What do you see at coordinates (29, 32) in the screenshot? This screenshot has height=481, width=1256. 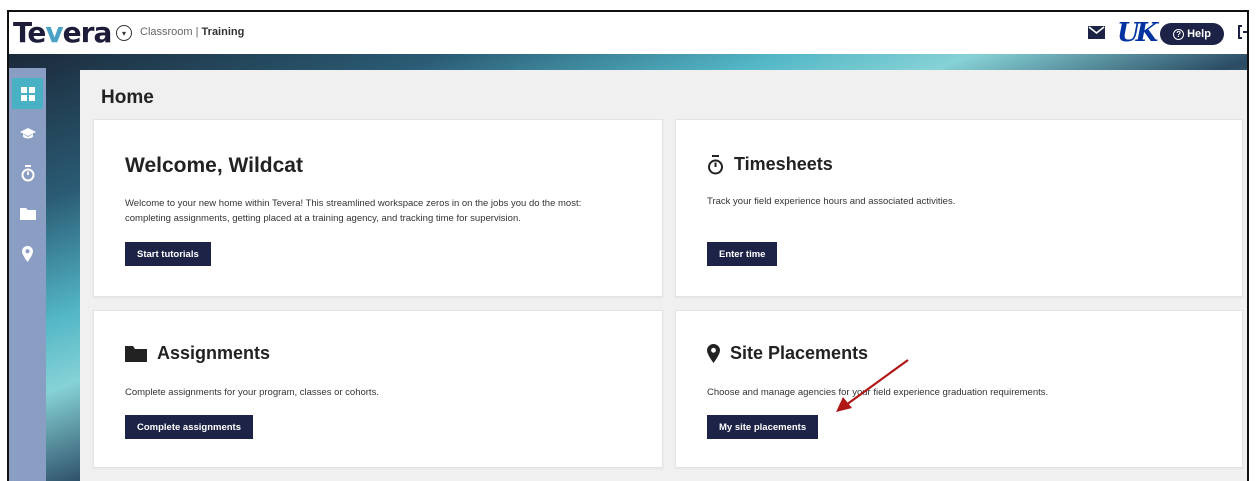 I see `logo-prefix: Te` at bounding box center [29, 32].